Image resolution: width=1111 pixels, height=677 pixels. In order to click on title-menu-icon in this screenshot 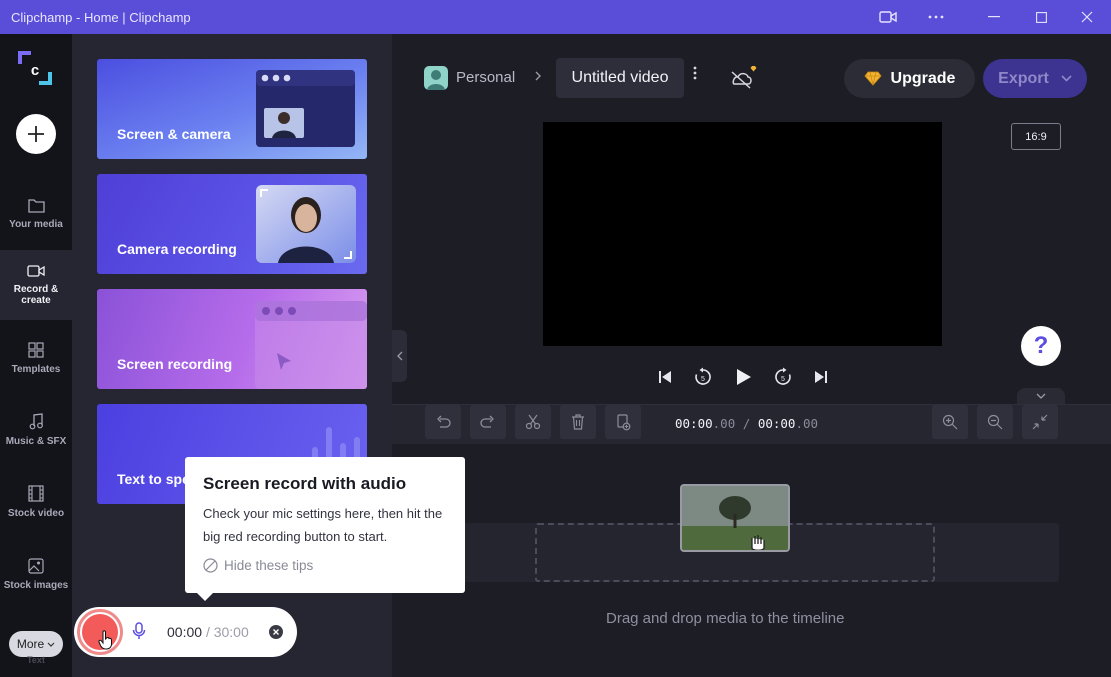, I will do `click(695, 75)`.